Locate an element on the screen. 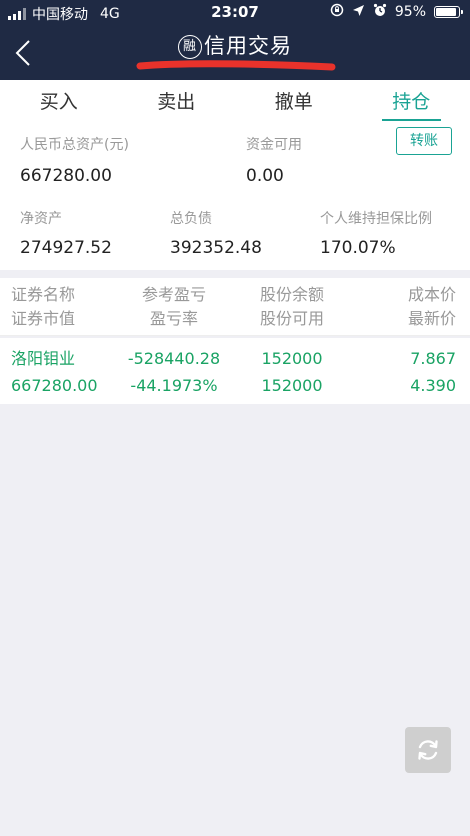  total-liabilities-label: 总负债 is located at coordinates (191, 219).